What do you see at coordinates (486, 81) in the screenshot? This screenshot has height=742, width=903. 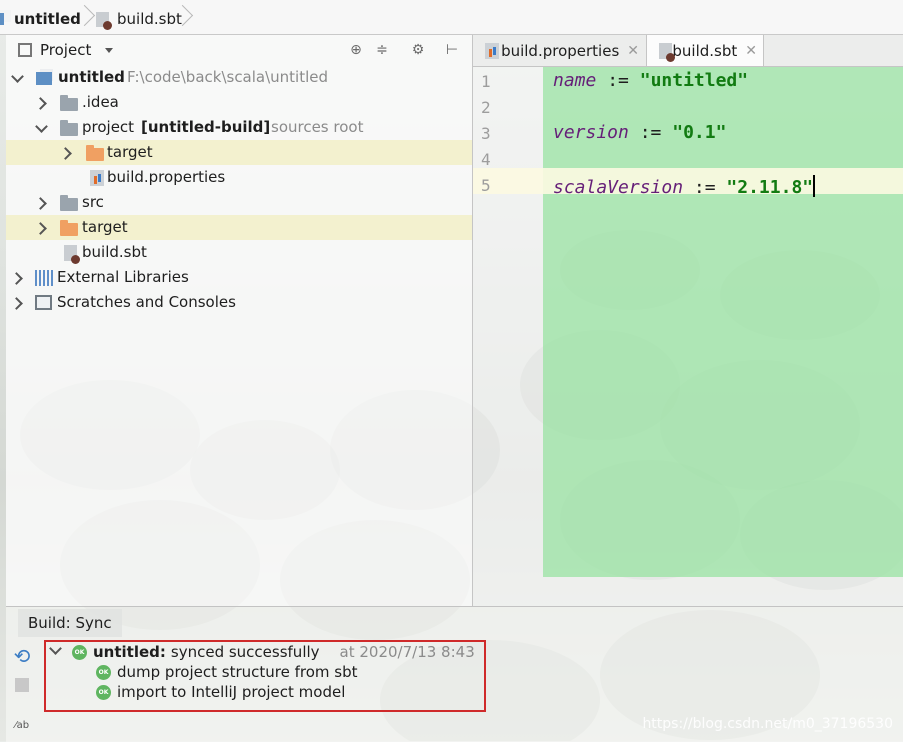 I see `line-number: 1` at bounding box center [486, 81].